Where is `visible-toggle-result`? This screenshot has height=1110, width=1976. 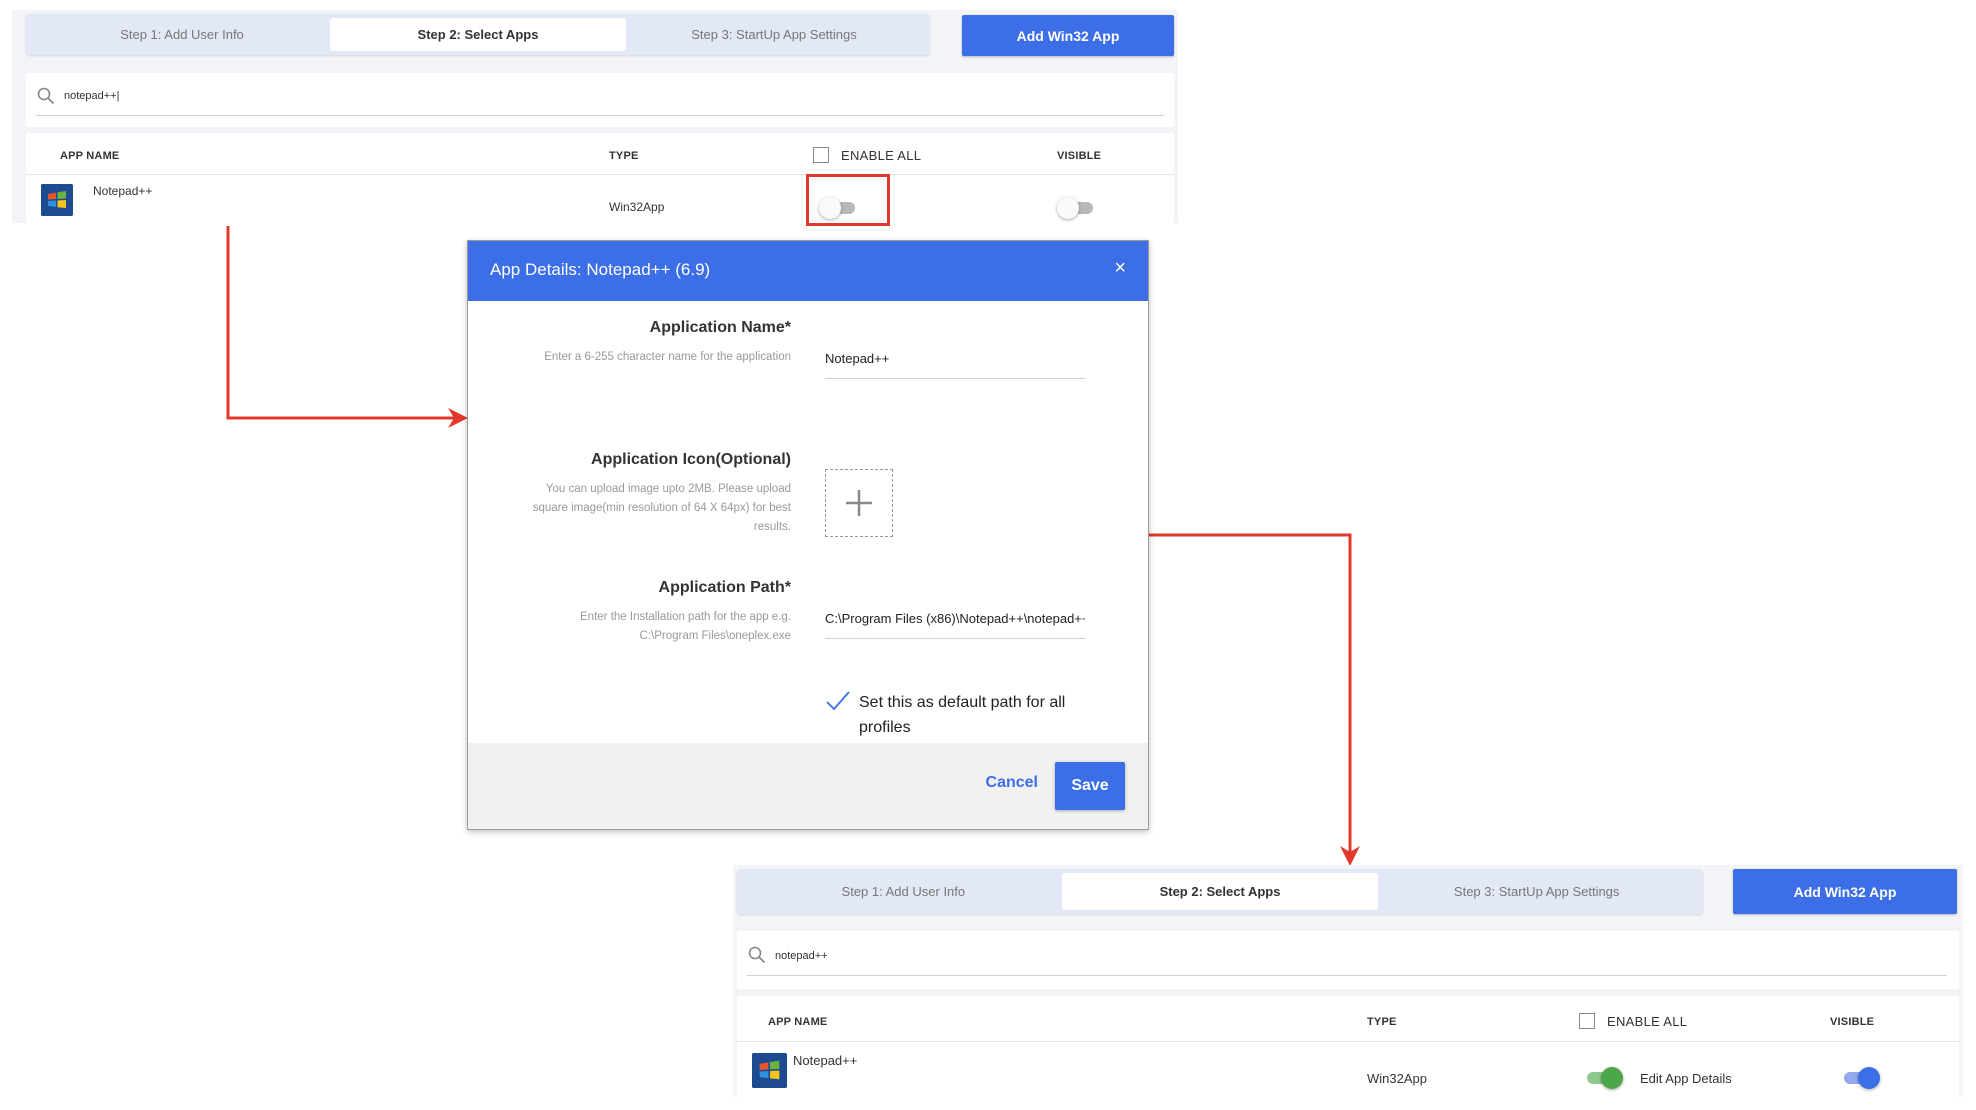 visible-toggle-result is located at coordinates (1860, 1078).